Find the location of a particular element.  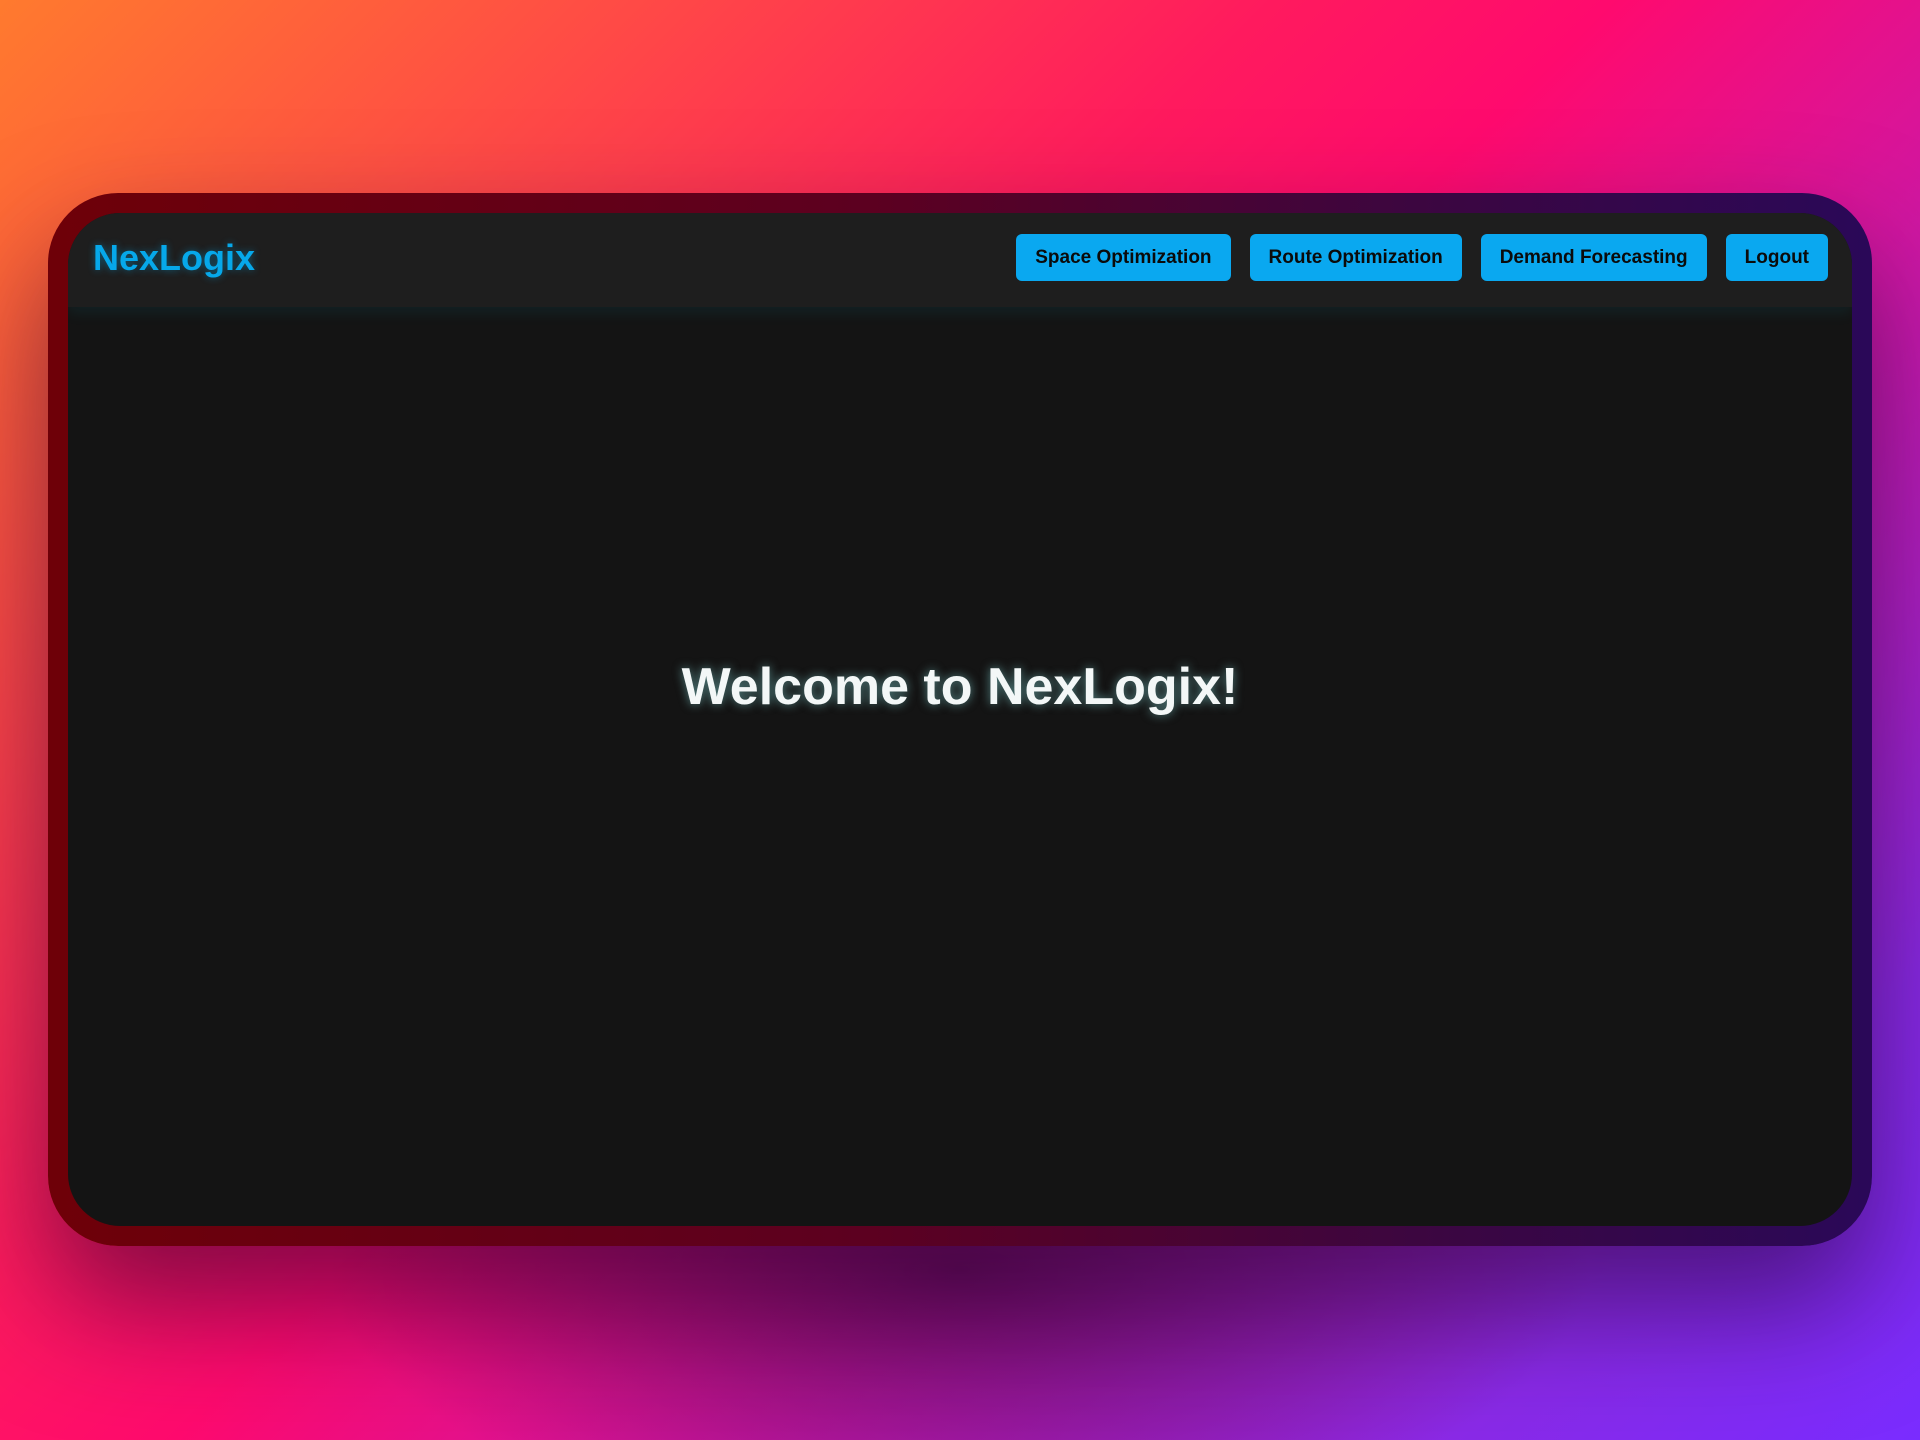

welcome-heading: Welcome to NexLogix! is located at coordinates (960, 687).